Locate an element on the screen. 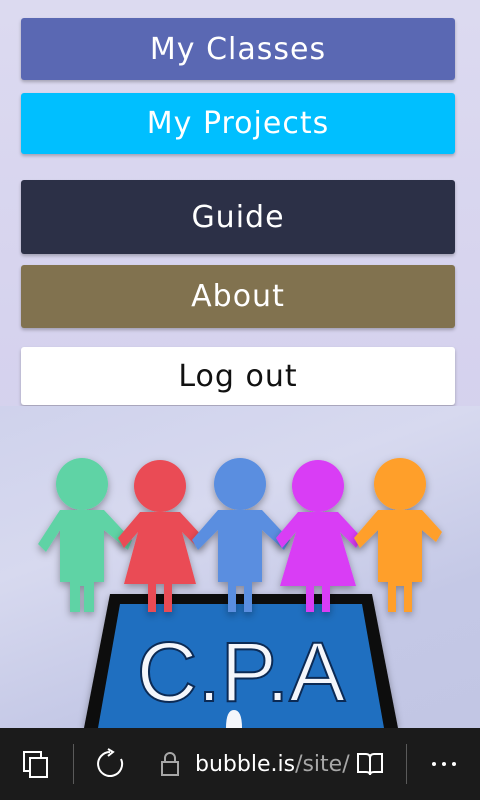  browser-toolbar: bubble.is/site/ is located at coordinates (240, 764).